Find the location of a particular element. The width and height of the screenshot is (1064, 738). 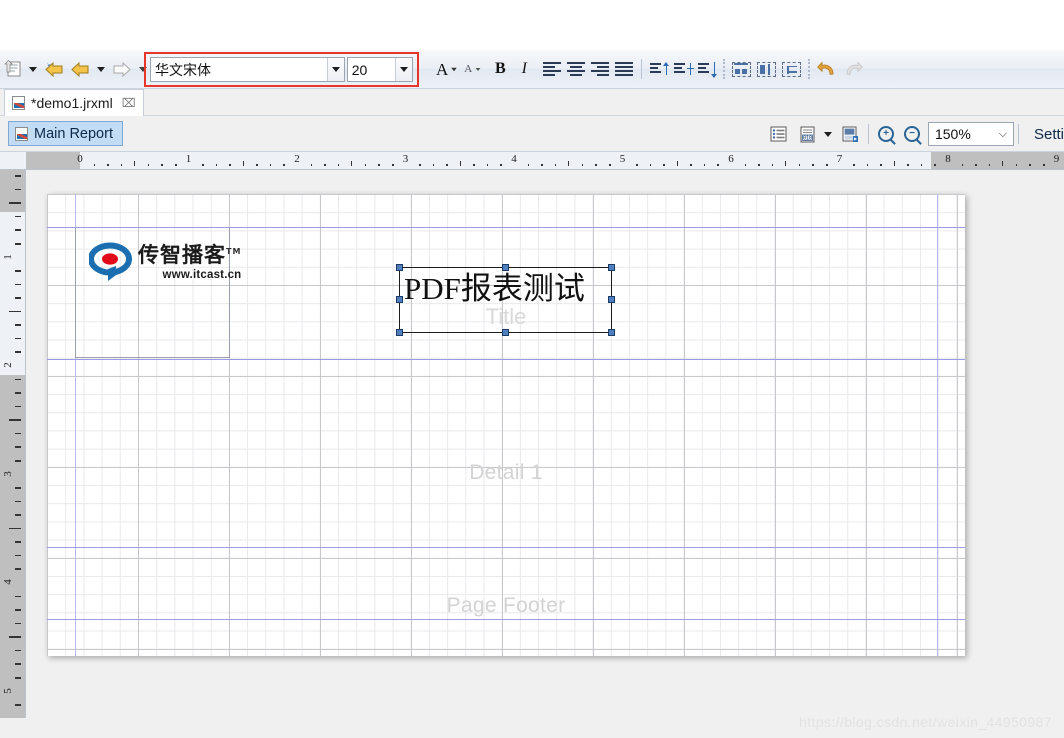

preview-icon: 010 is located at coordinates (807, 134).